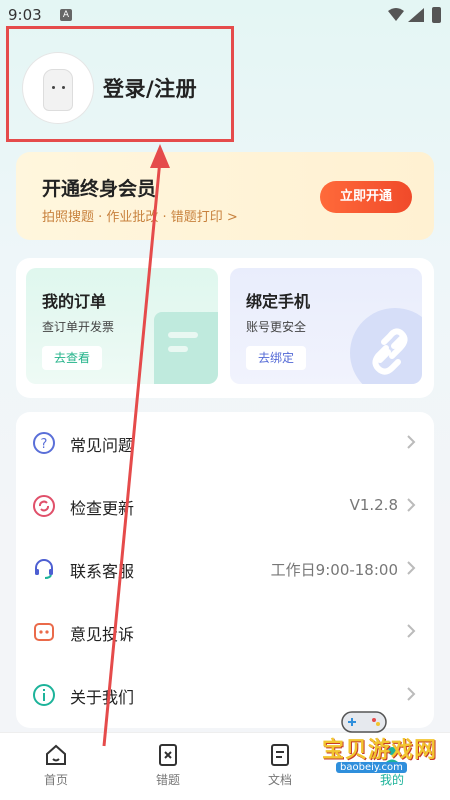  Describe the element at coordinates (136, 445) in the screenshot. I see `annotation-arrow` at that location.